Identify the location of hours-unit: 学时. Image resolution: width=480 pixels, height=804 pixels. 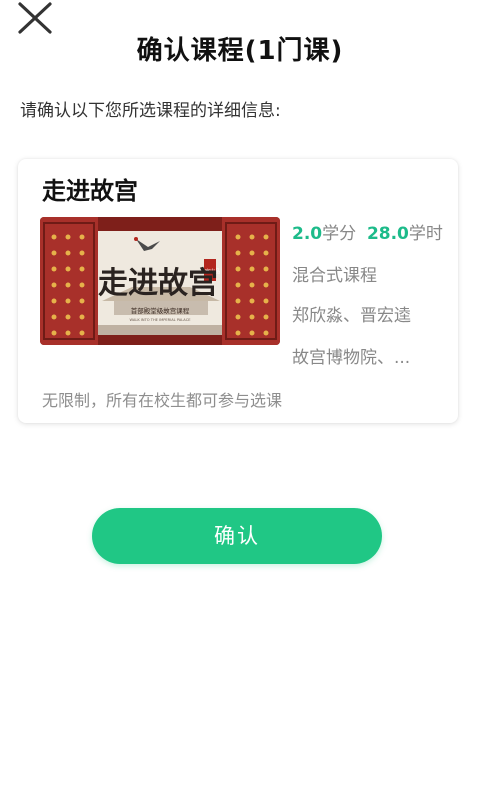
(425, 234).